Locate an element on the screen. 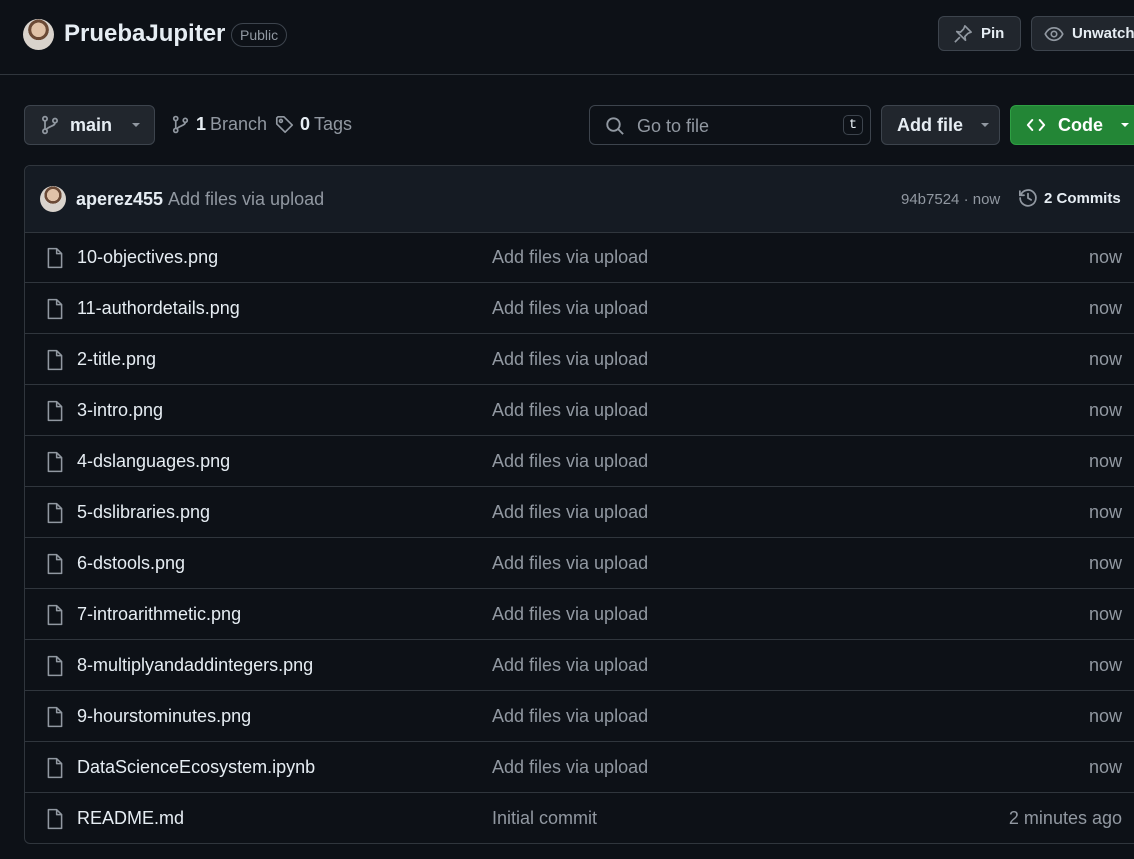 Image resolution: width=1134 pixels, height=859 pixels. commit-hash: 94b7524 · now is located at coordinates (950, 199).